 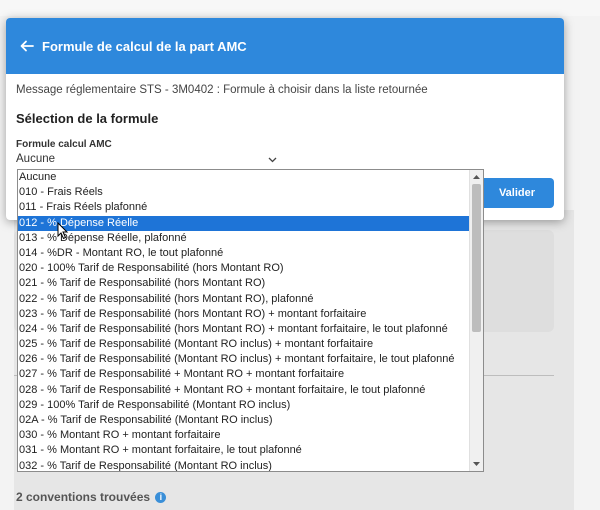 I want to click on conventions-count: 2 conventions trouvées i, so click(x=91, y=497).